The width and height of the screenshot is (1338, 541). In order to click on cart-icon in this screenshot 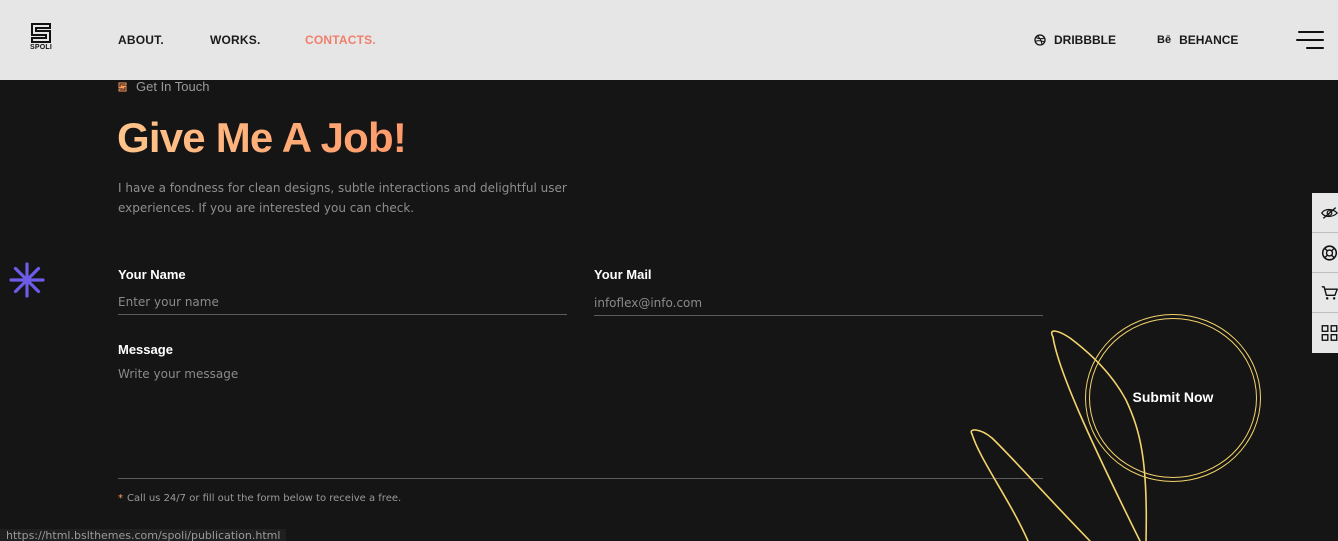, I will do `click(1329, 292)`.